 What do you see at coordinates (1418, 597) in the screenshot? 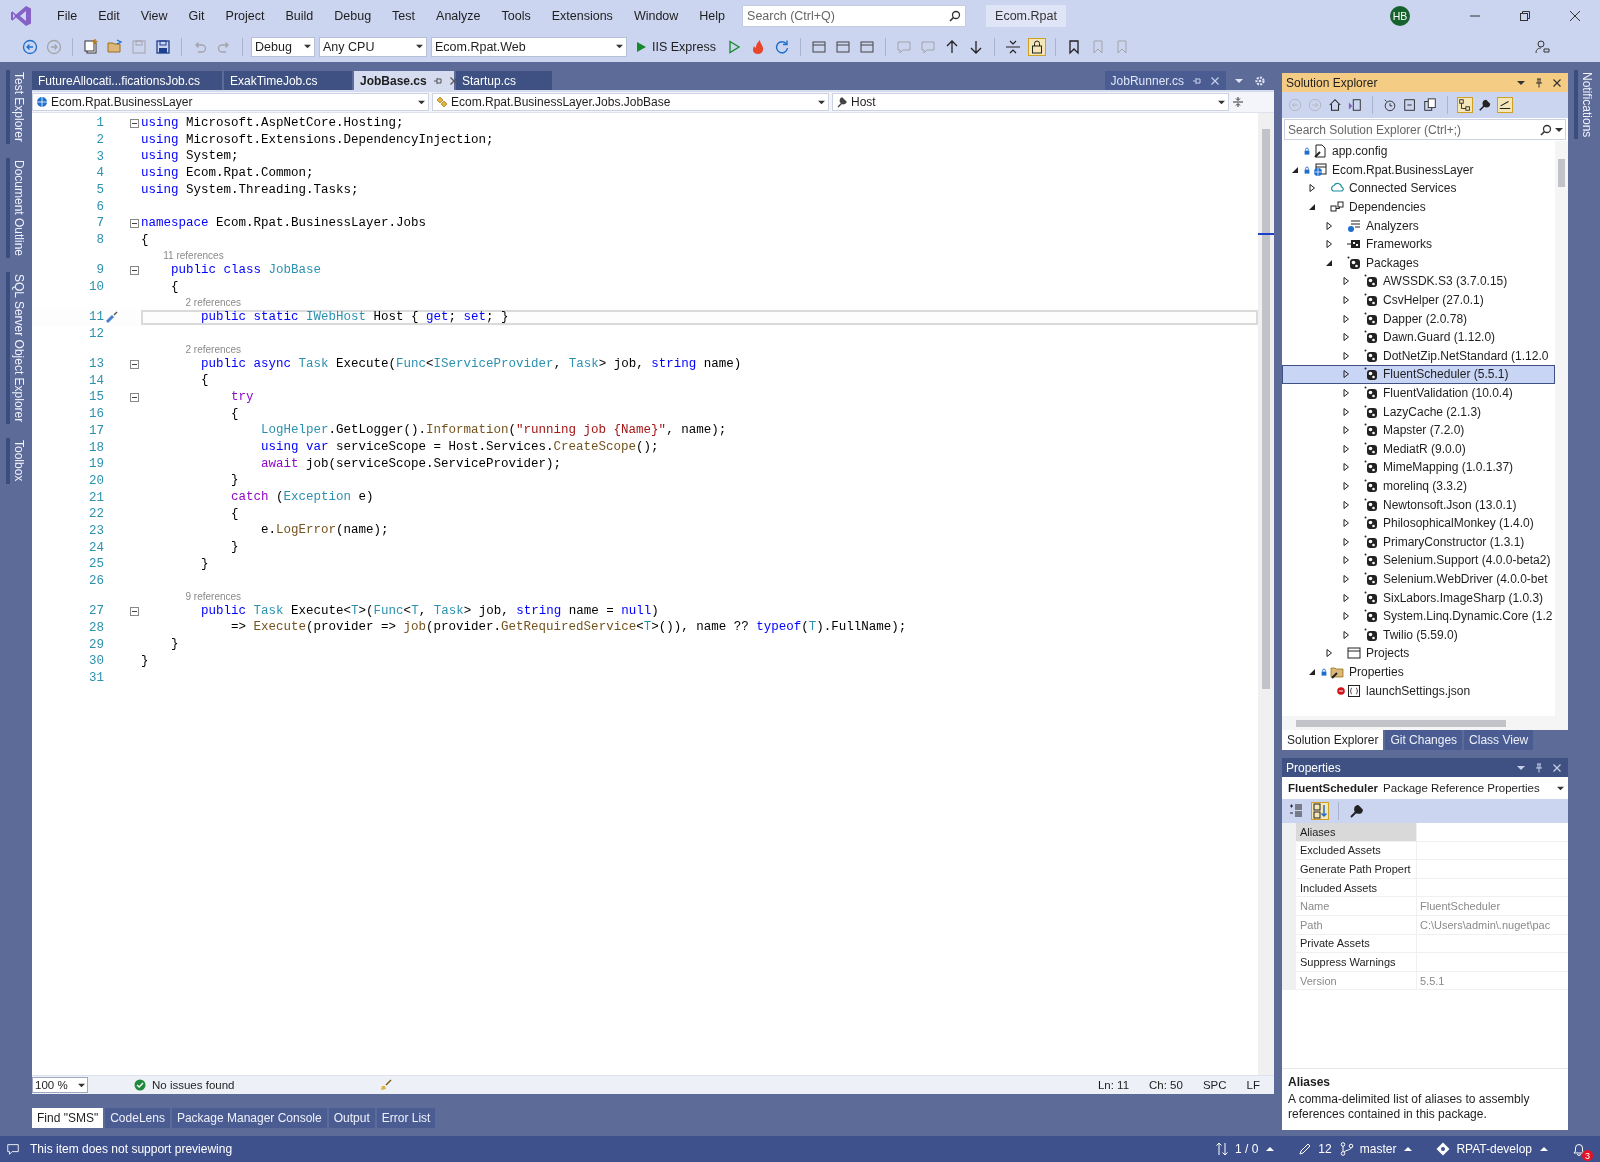
I see `tree-item: SixLabors.ImageSharp (1.0.3)` at bounding box center [1418, 597].